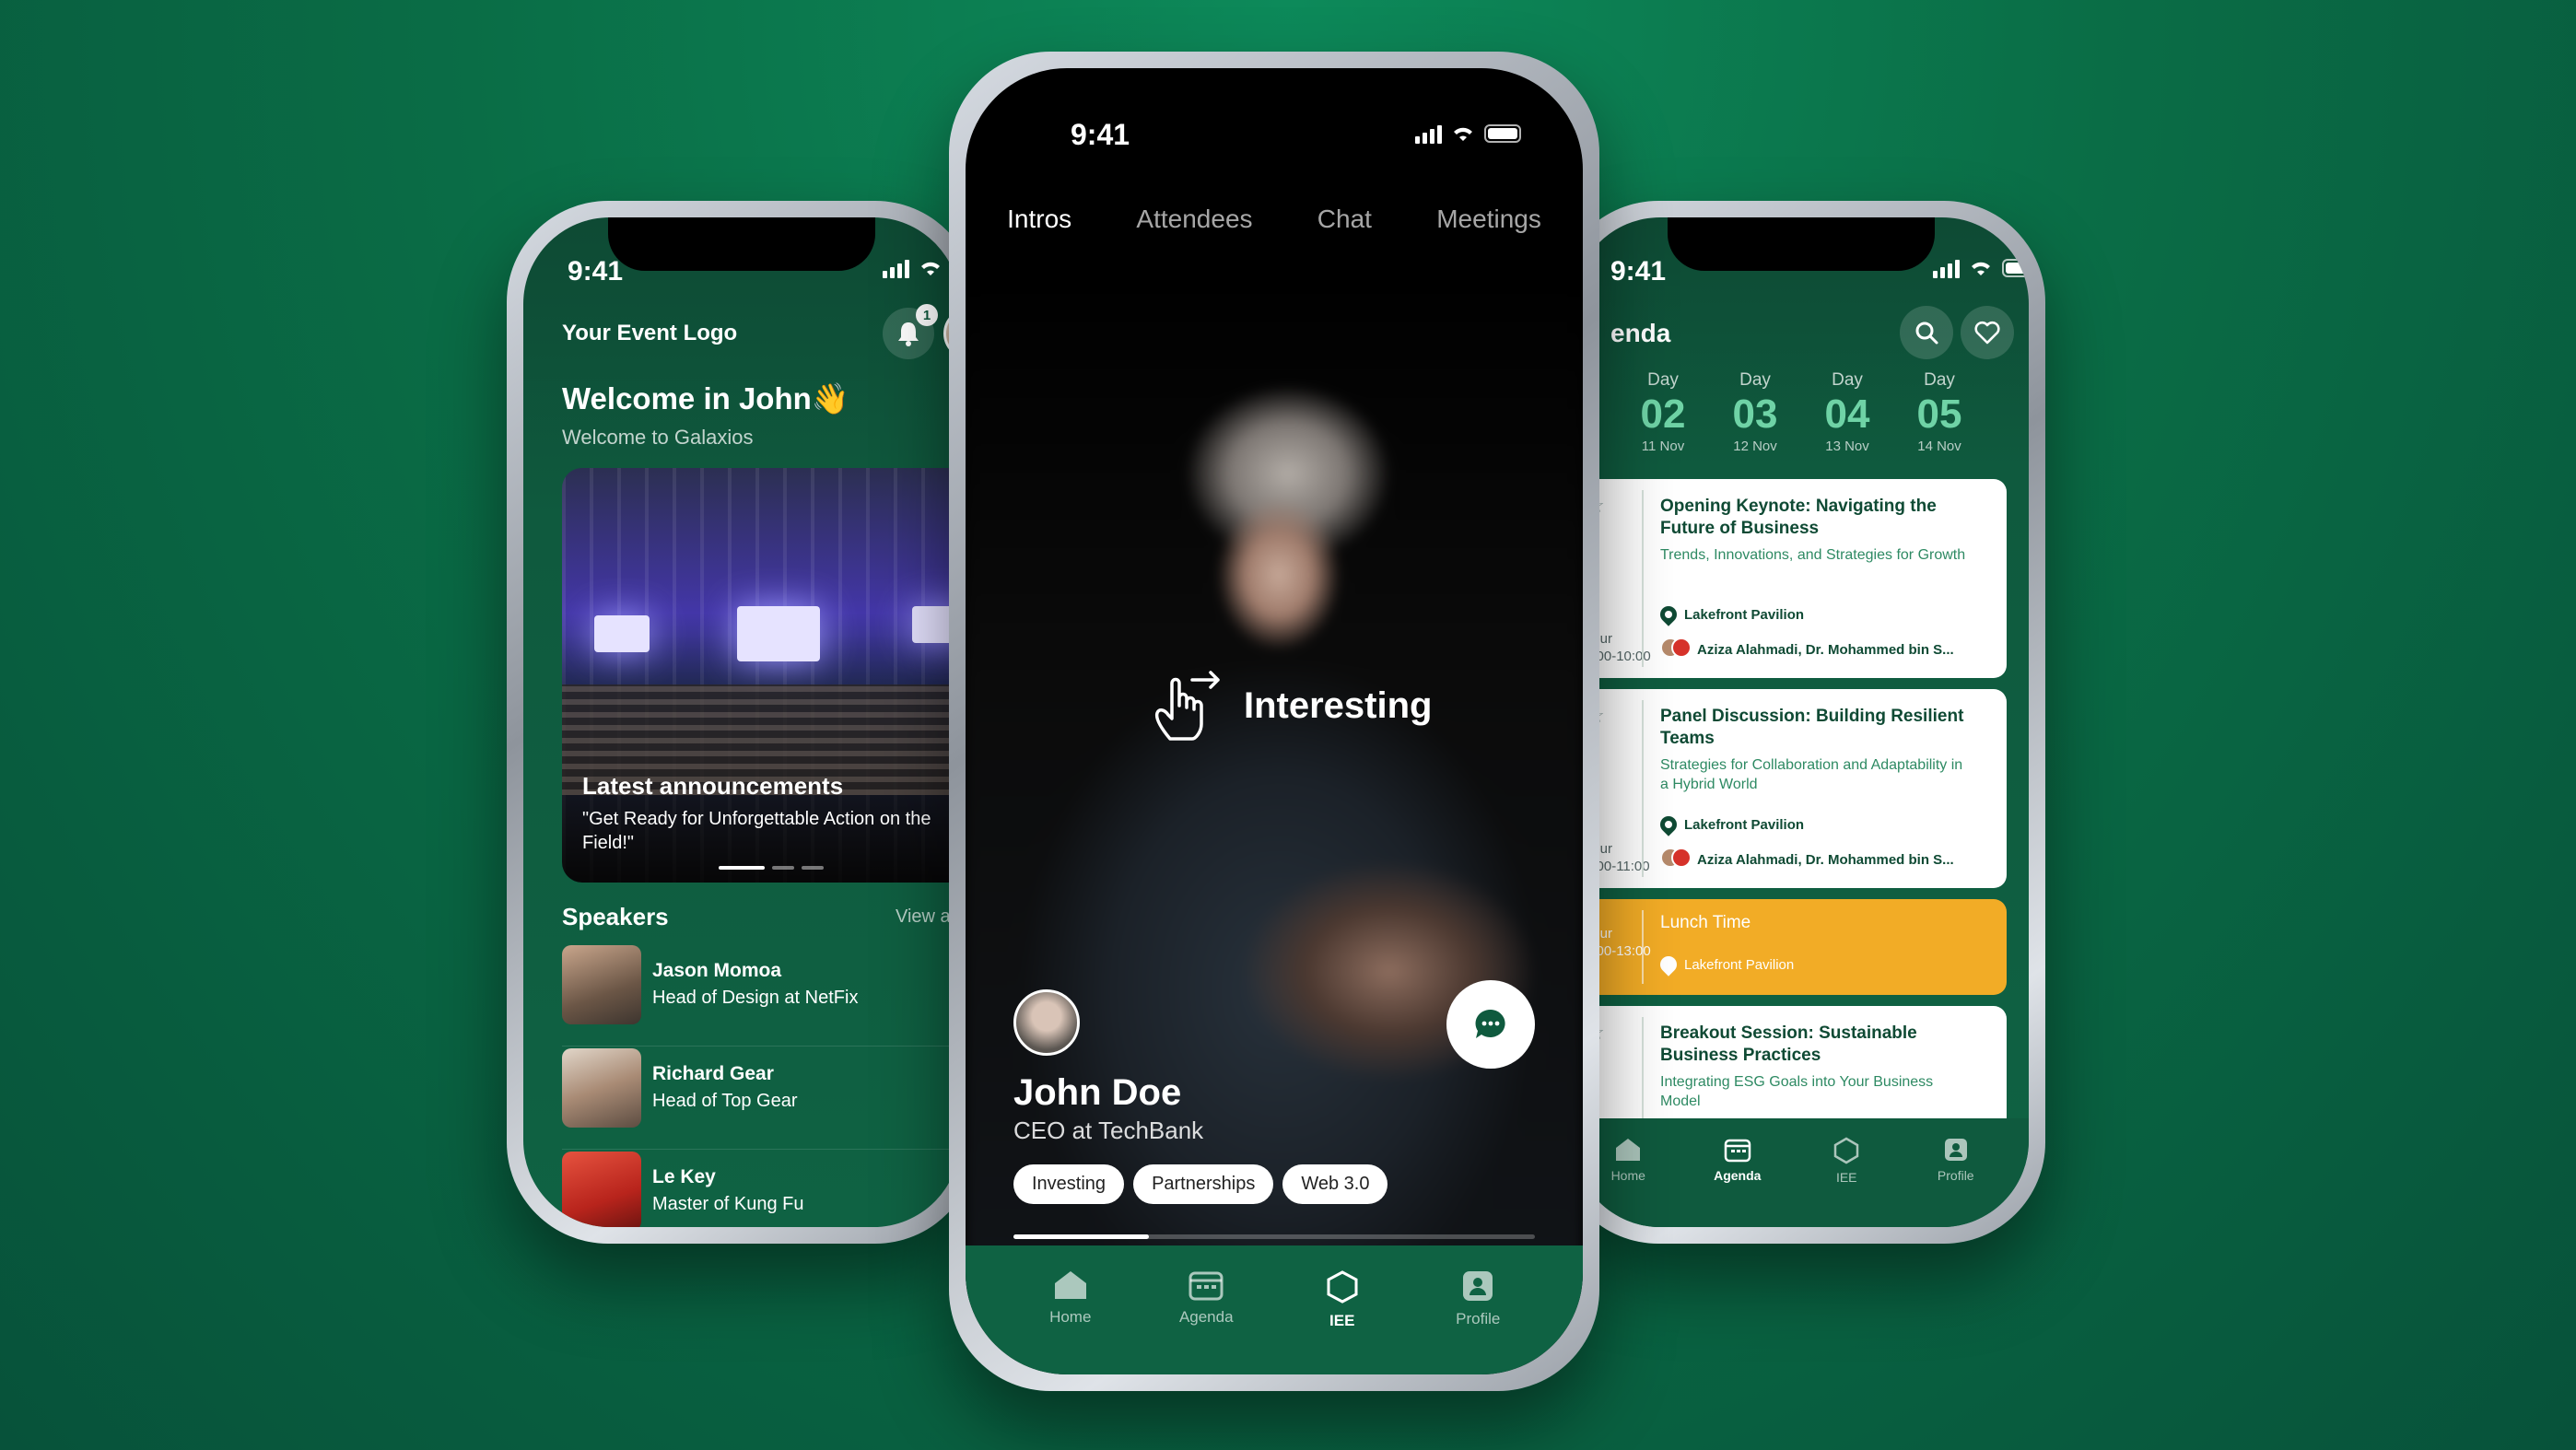 Image resolution: width=2576 pixels, height=1450 pixels. I want to click on day-tab-02: Day 02 11 Nov, so click(1663, 412).